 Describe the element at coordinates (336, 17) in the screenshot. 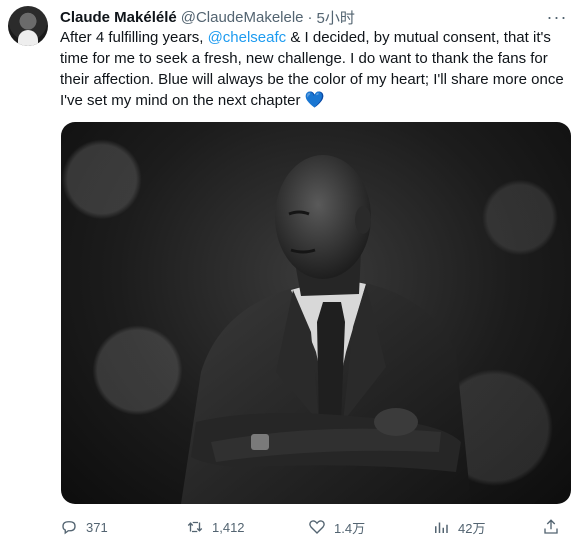

I see `tweet-timestamp: 5小时` at that location.